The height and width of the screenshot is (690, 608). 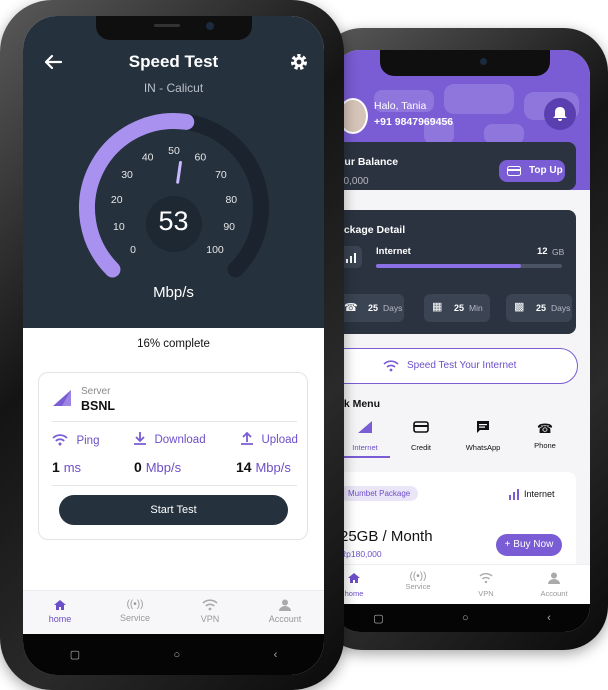 What do you see at coordinates (379, 493) in the screenshot?
I see `package-badge: Mumbet Package` at bounding box center [379, 493].